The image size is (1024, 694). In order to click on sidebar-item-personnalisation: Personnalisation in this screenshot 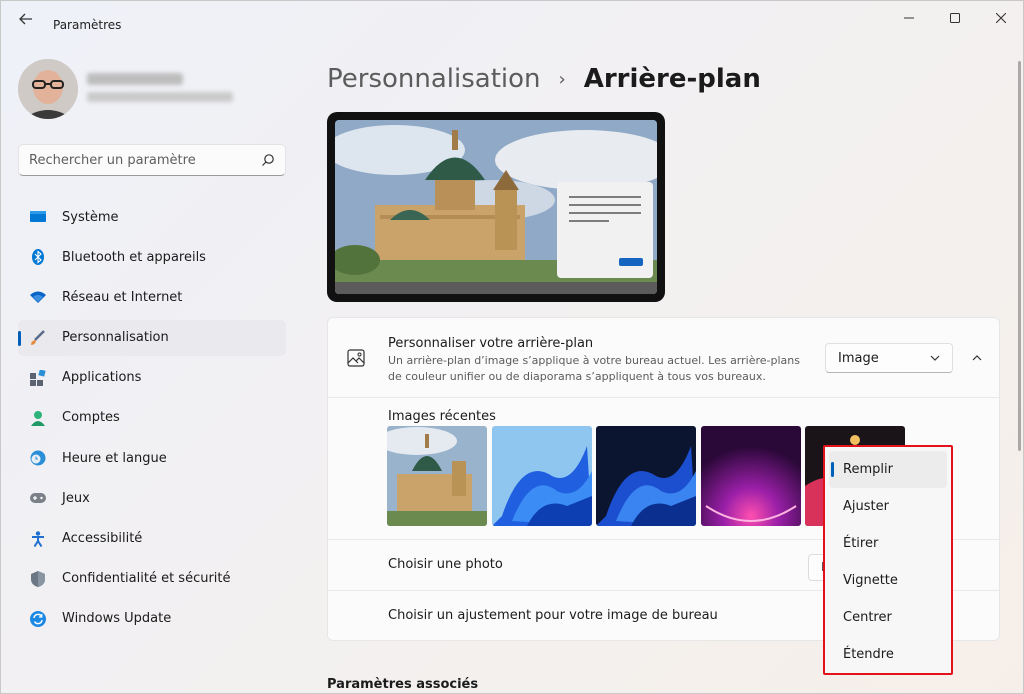, I will do `click(152, 337)`.